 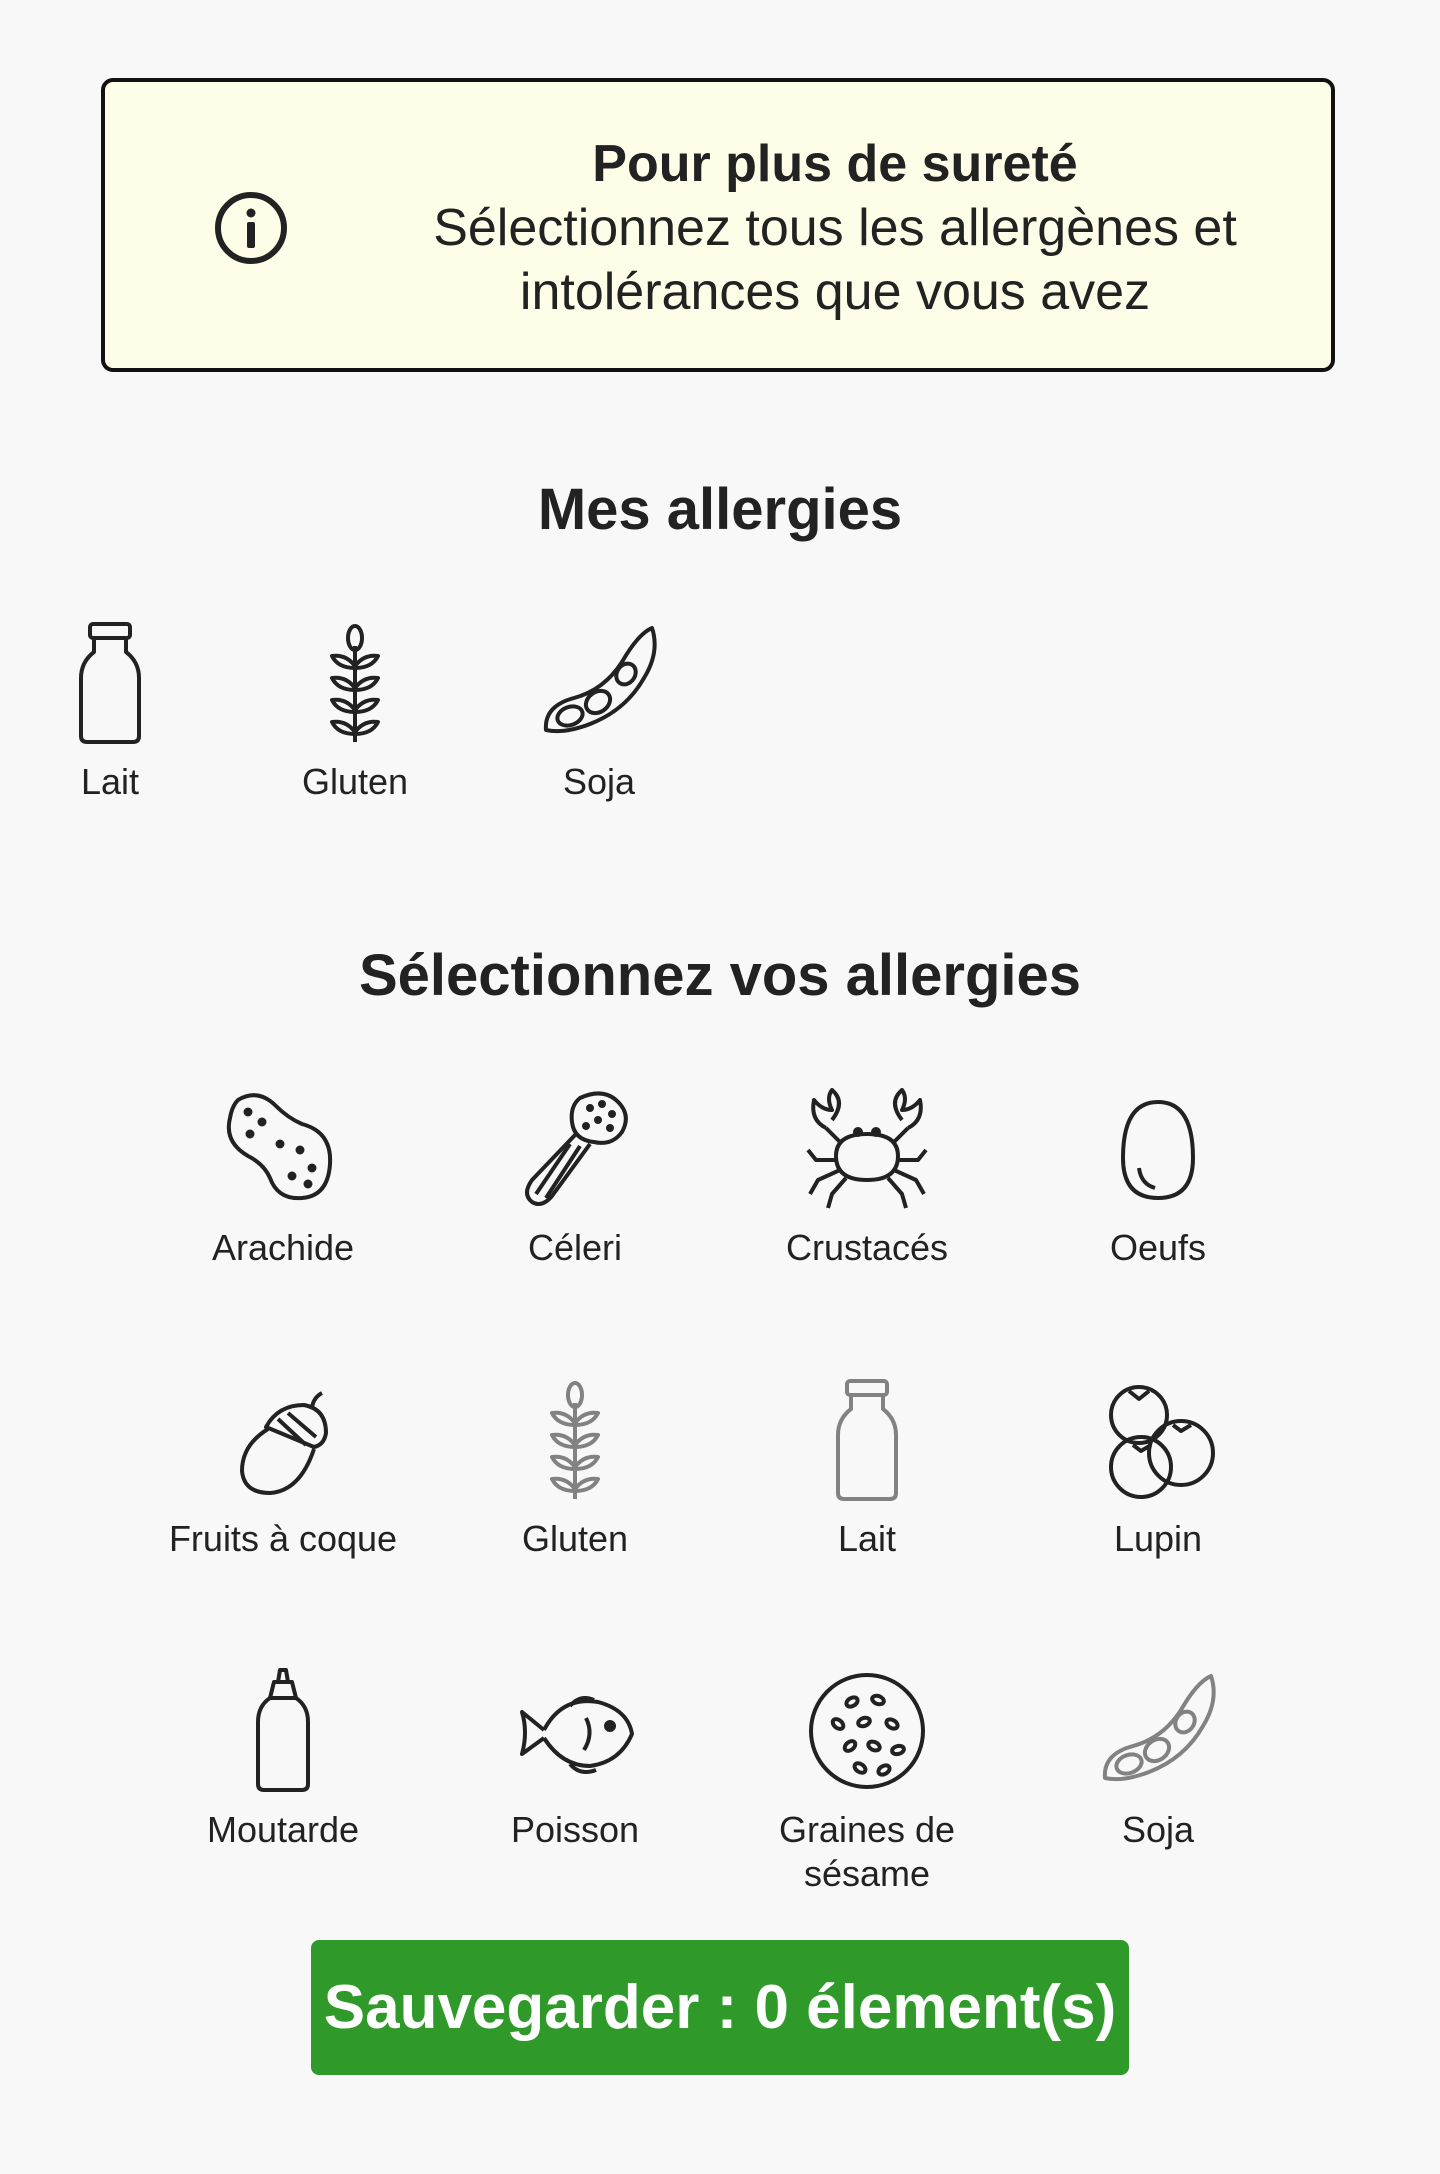 I want to click on allergen-fruits-a-coque: Fruits à coque, so click(x=283, y=1468).